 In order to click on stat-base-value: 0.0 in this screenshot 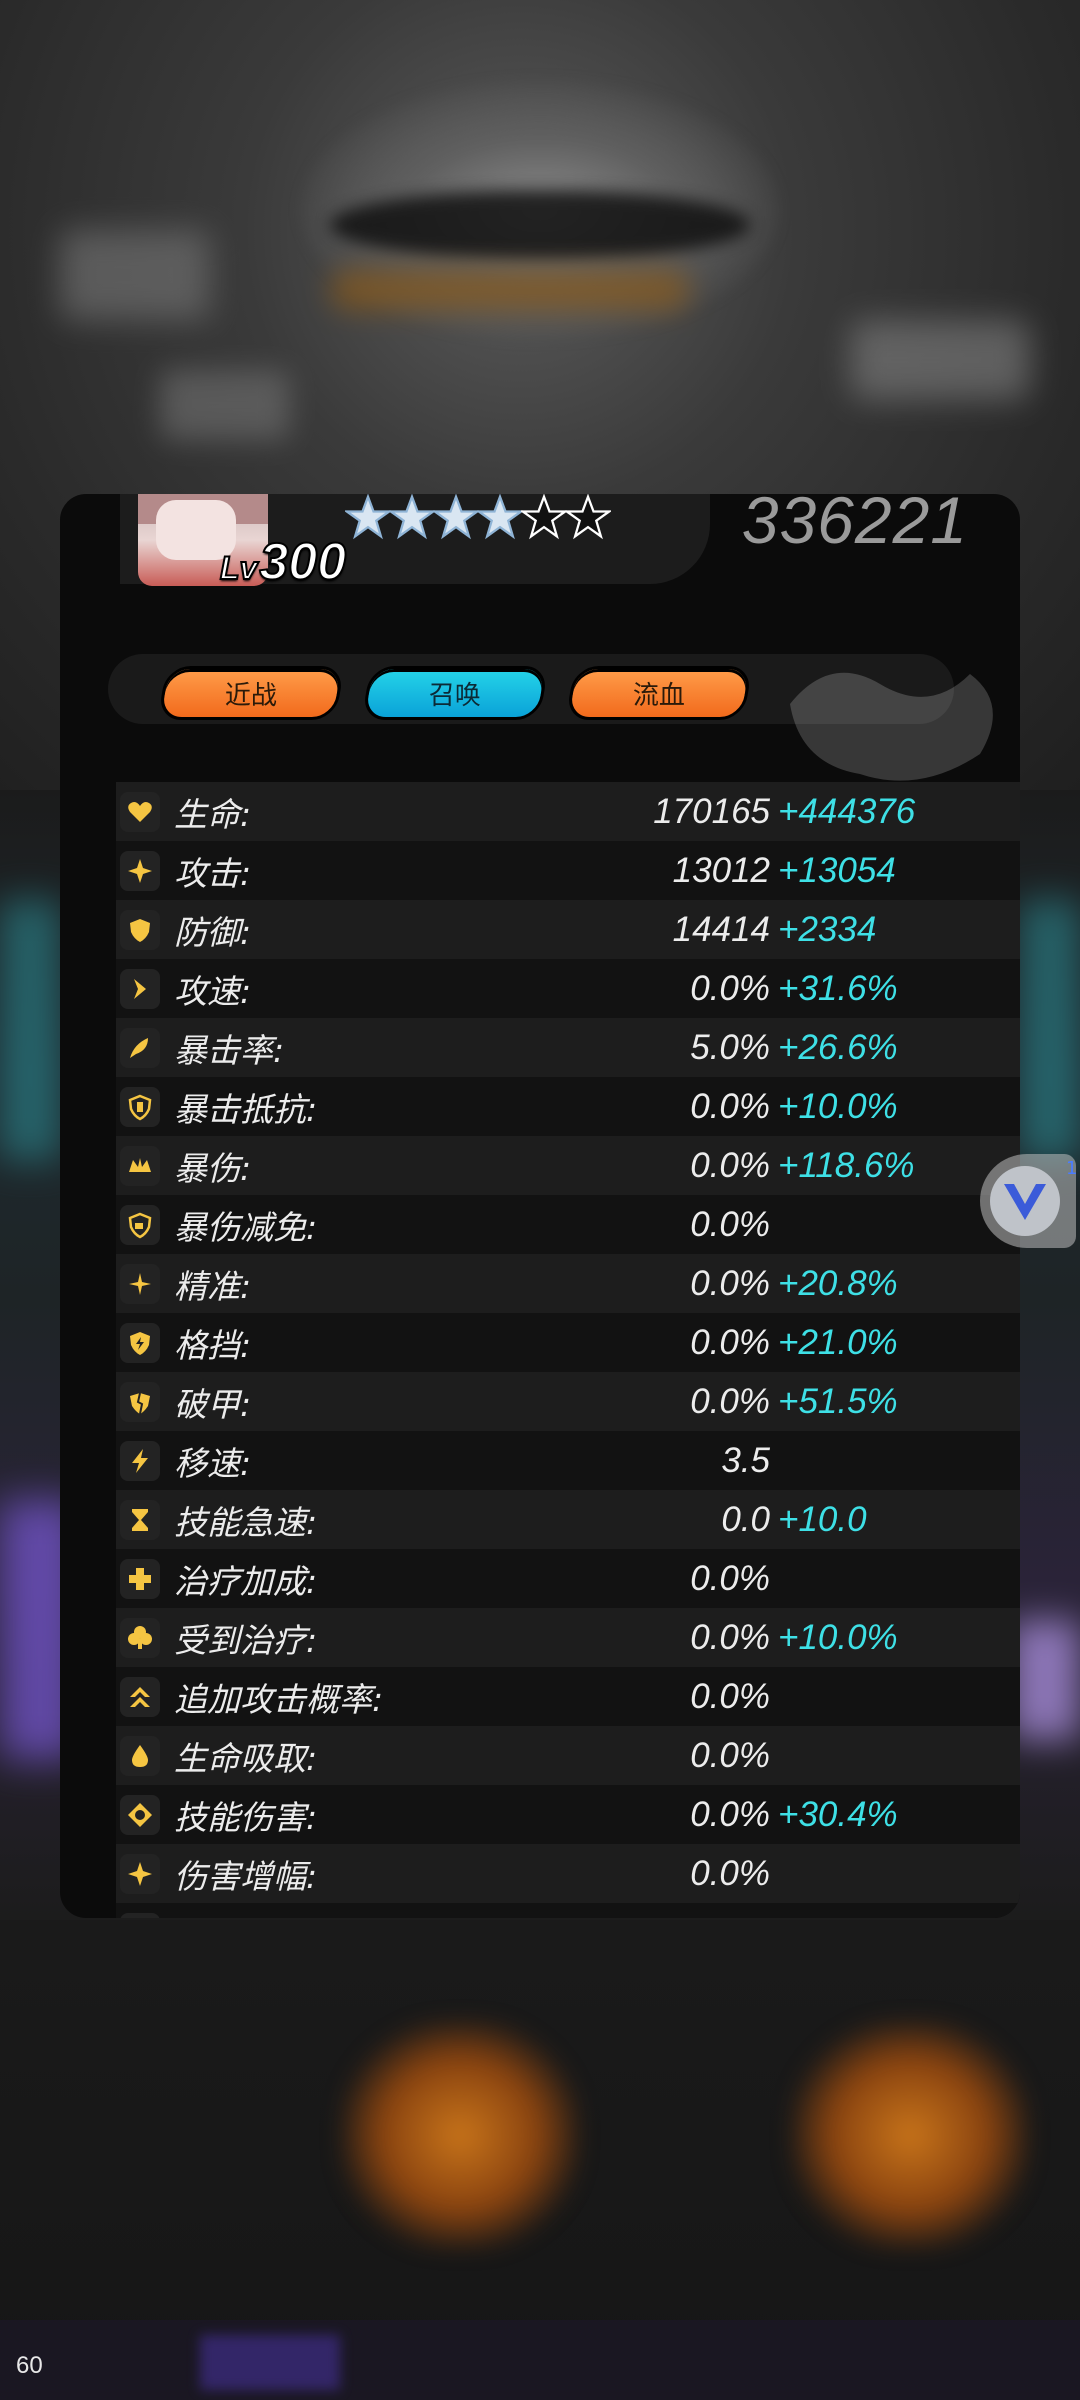, I will do `click(745, 1519)`.